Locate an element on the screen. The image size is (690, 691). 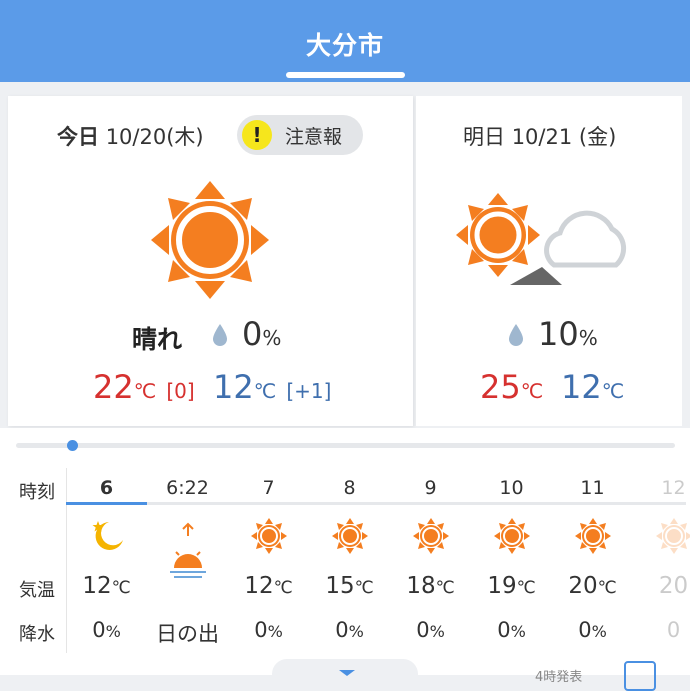
tomorrow-high-unit: ℃ is located at coordinates (532, 391).